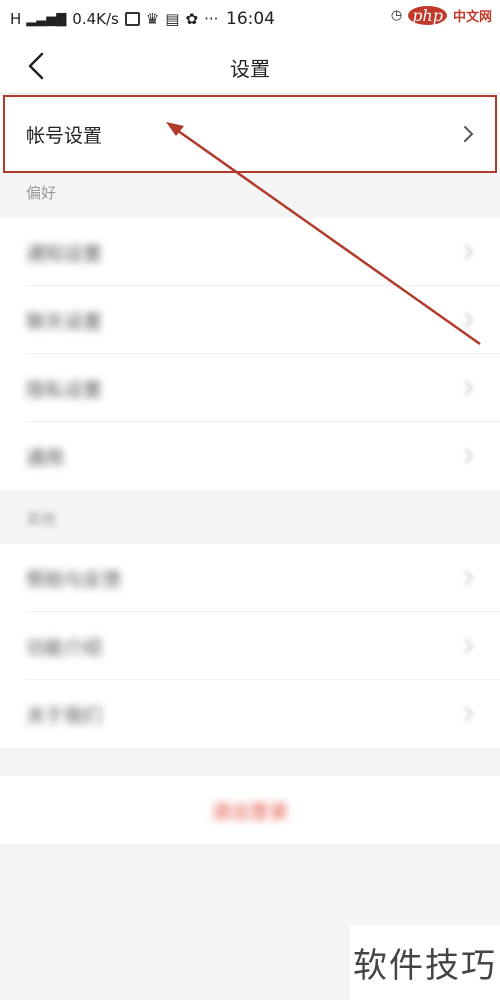 Image resolution: width=500 pixels, height=1000 pixels. I want to click on signal-indicator: H, so click(15, 19).